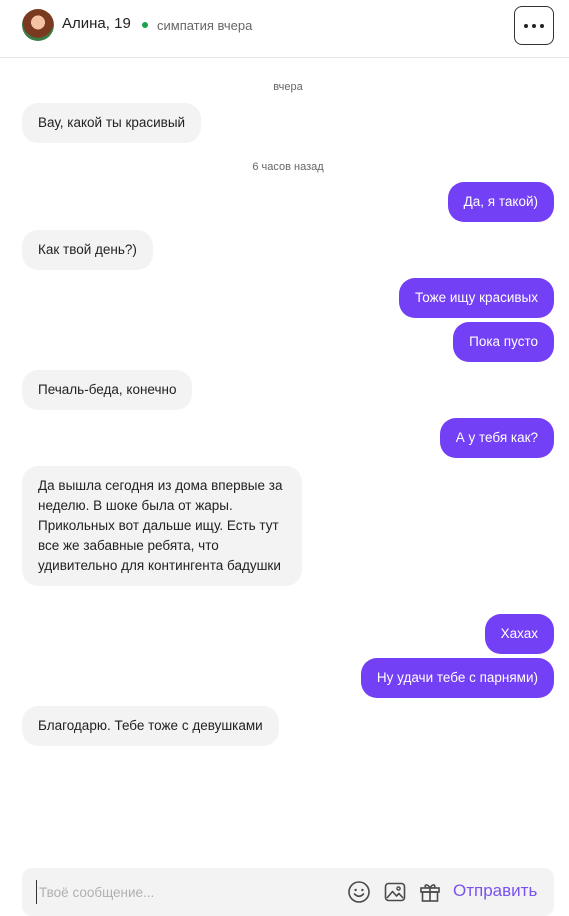 Image resolution: width=569 pixels, height=916 pixels. I want to click on date-separator: 6 часов назад, so click(288, 167).